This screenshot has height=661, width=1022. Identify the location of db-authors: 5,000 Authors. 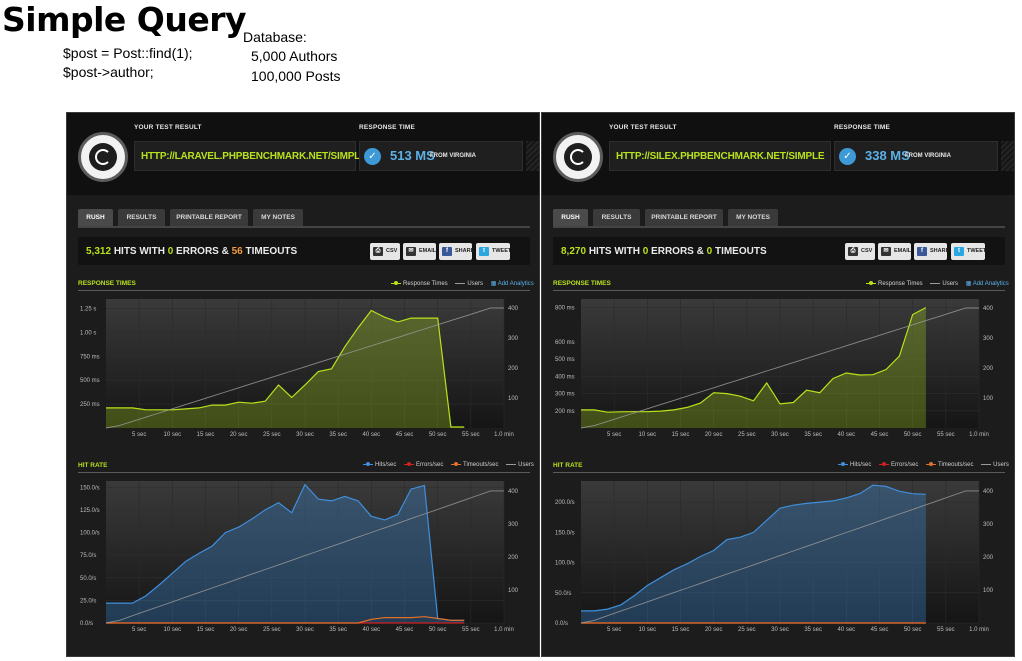
(294, 56).